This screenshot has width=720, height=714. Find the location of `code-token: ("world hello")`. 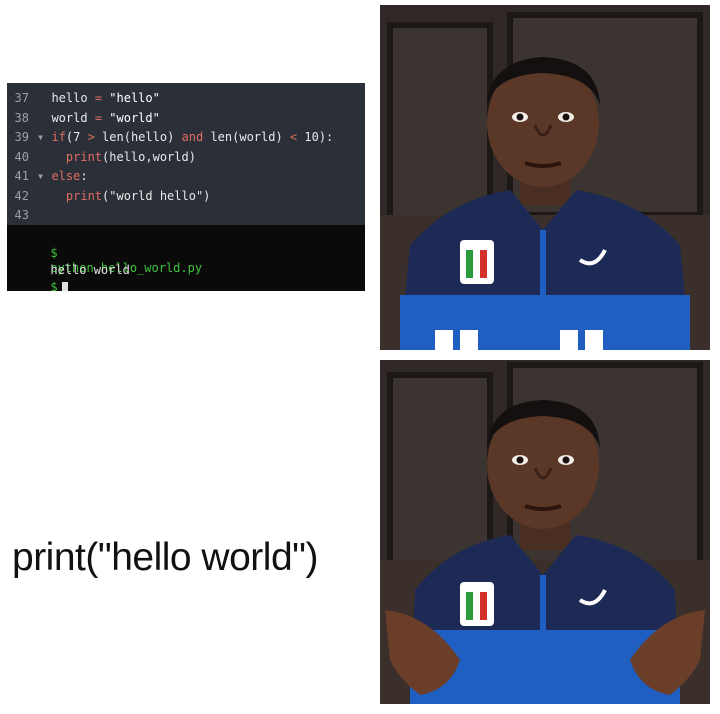

code-token: ("world hello") is located at coordinates (156, 195).